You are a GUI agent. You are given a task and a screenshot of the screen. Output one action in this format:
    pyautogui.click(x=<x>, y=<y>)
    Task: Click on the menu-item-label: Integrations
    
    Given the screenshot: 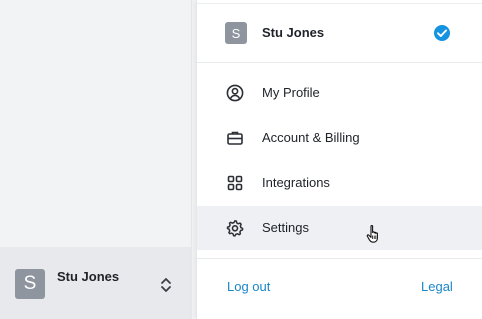 What is the action you would take?
    pyautogui.click(x=296, y=182)
    